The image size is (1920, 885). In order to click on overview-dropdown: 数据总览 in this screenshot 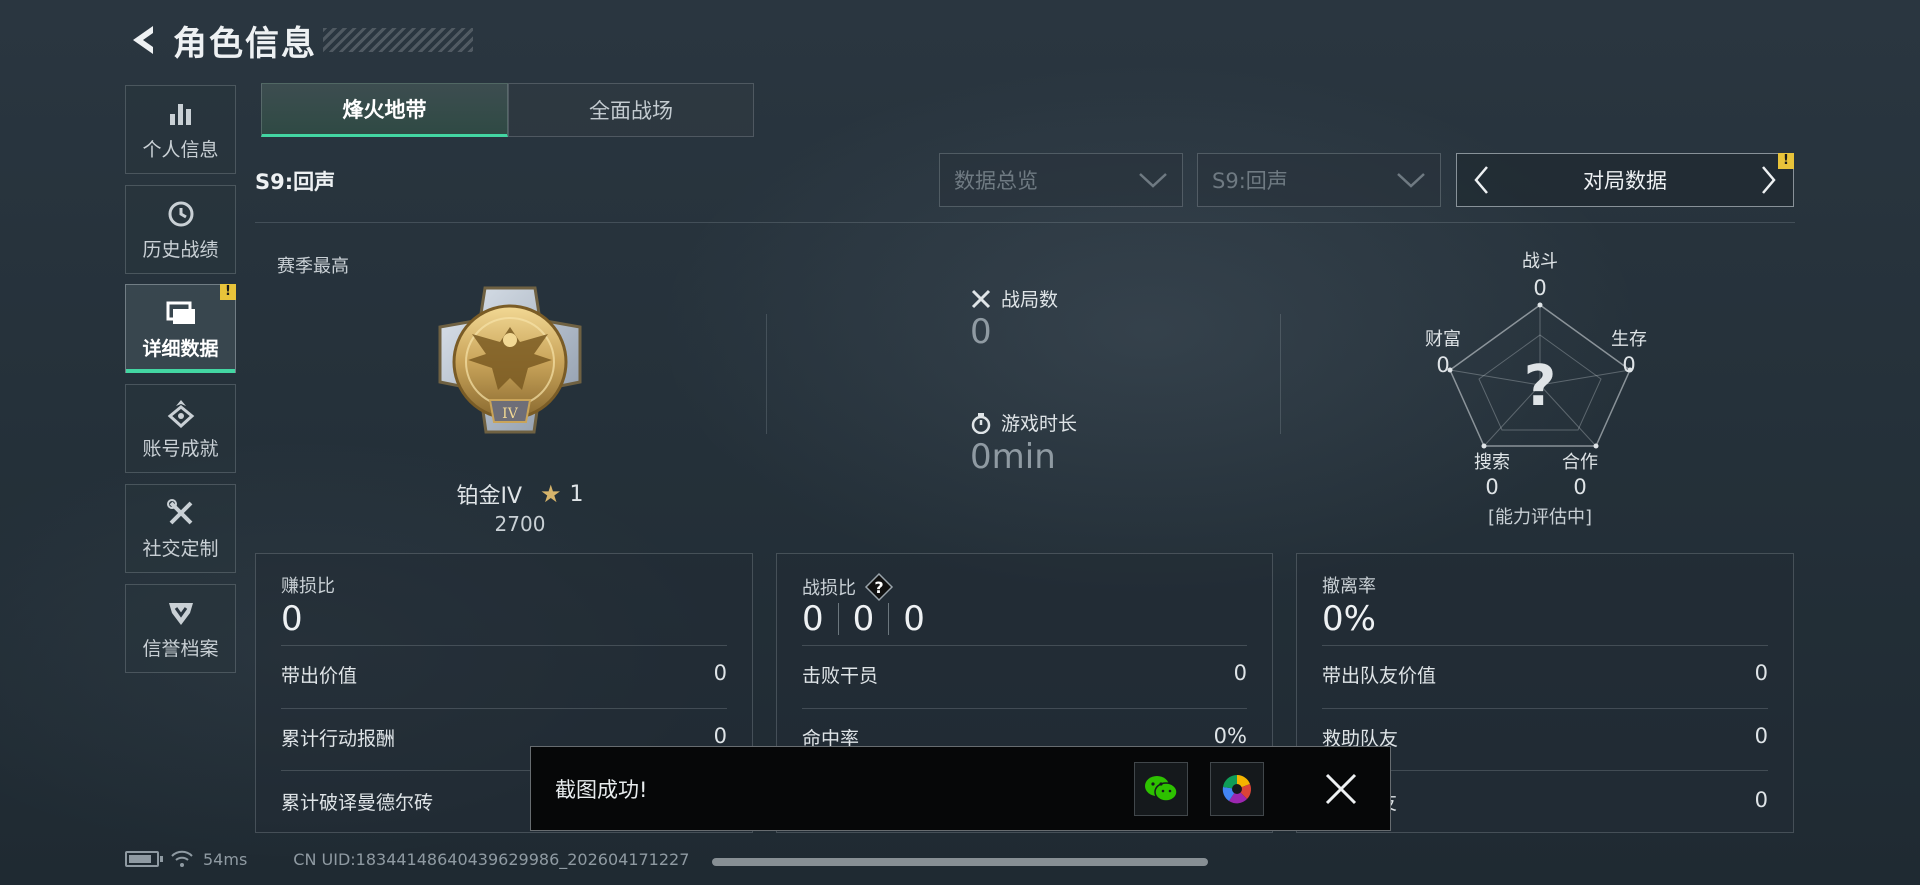, I will do `click(1061, 180)`.